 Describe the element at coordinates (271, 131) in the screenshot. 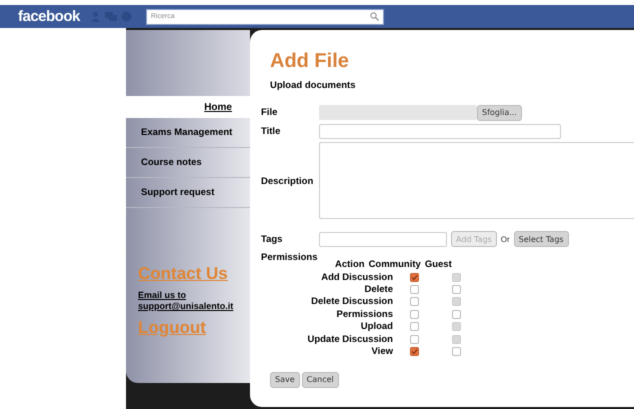

I see `title-label: Title` at that location.